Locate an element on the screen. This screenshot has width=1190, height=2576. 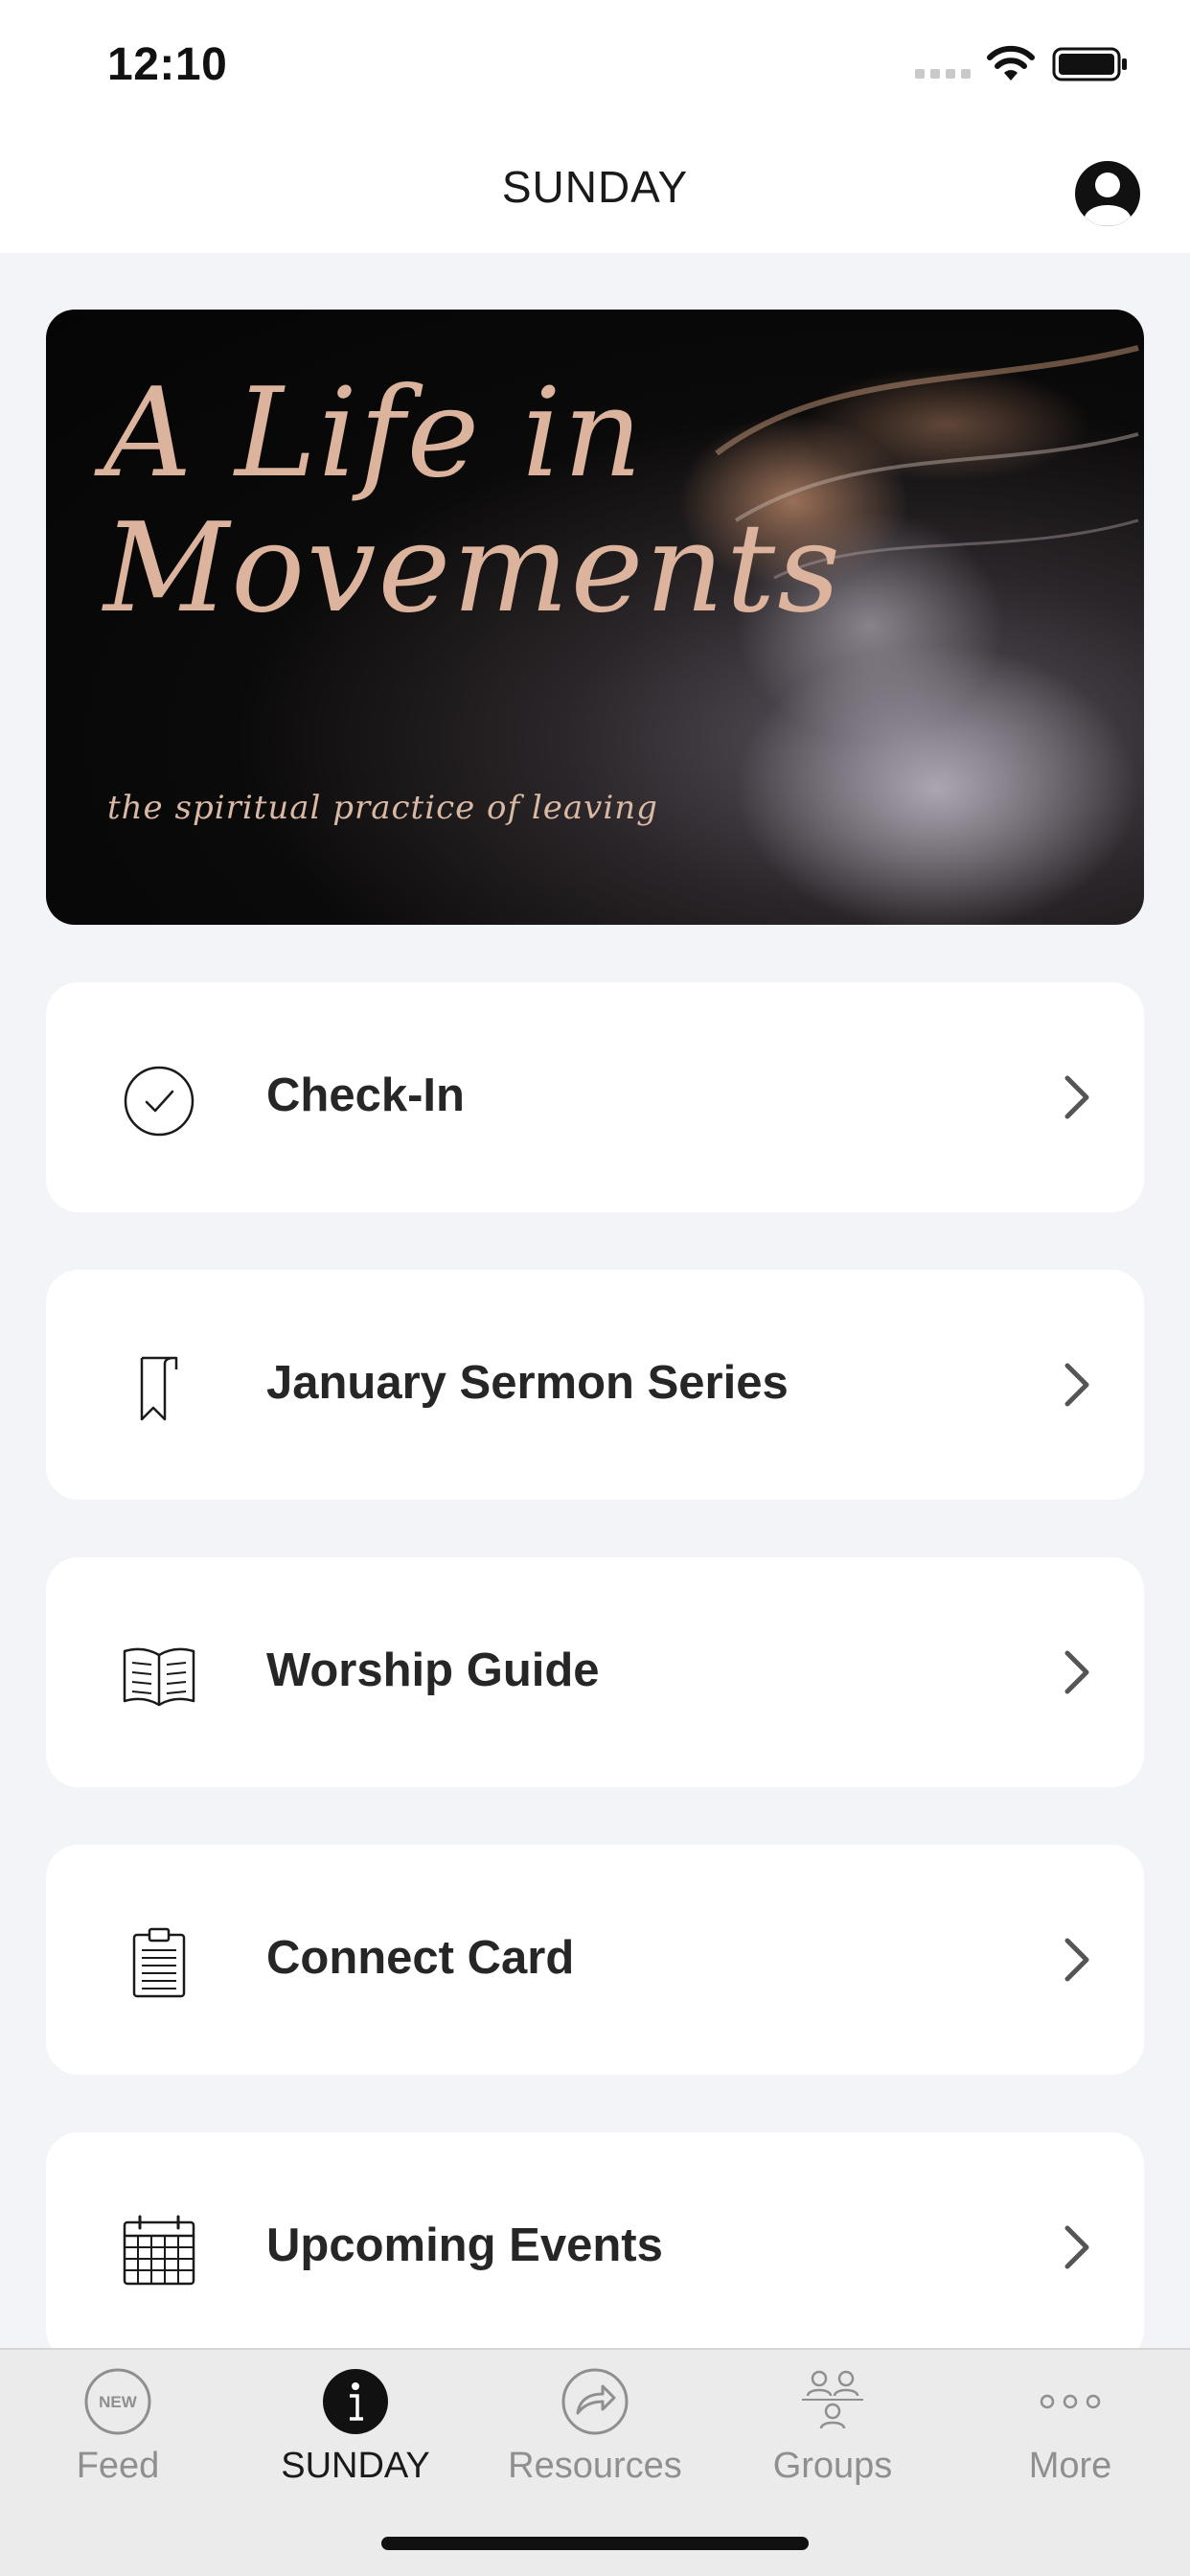
clipboard-icon is located at coordinates (159, 1962).